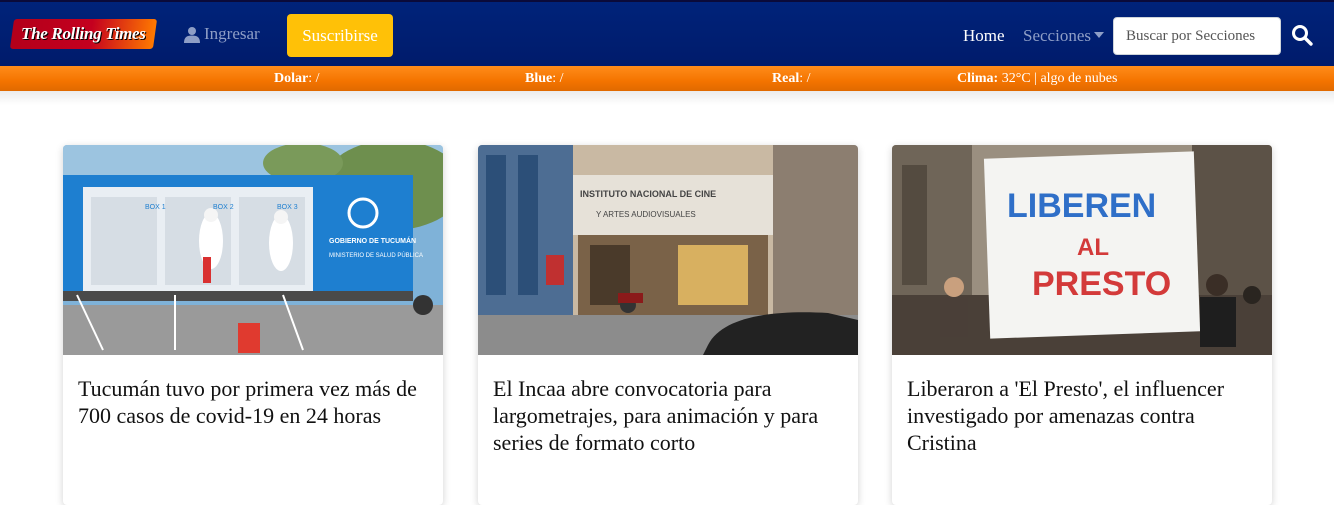 Image resolution: width=1334 pixels, height=505 pixels. Describe the element at coordinates (984, 36) in the screenshot. I see `nav-home-link: Home` at that location.